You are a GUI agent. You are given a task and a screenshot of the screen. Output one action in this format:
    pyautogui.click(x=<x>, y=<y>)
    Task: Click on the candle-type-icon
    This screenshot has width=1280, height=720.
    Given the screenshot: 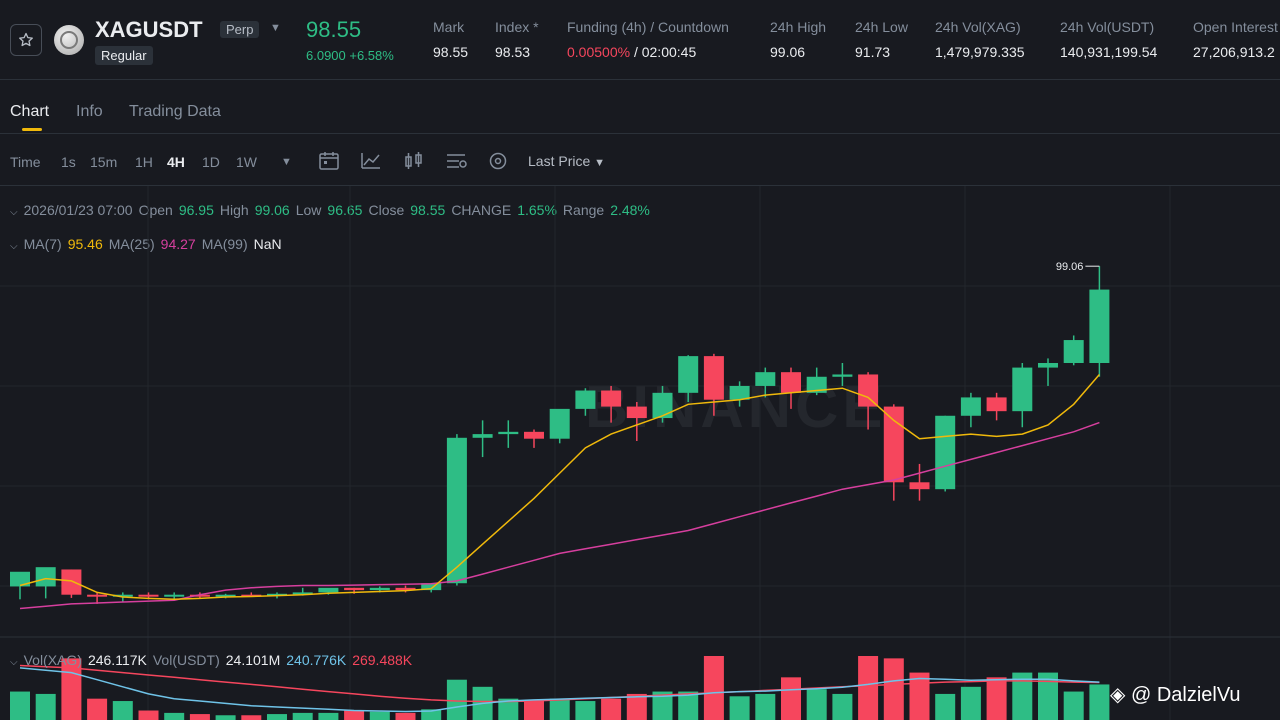 What is the action you would take?
    pyautogui.click(x=414, y=161)
    